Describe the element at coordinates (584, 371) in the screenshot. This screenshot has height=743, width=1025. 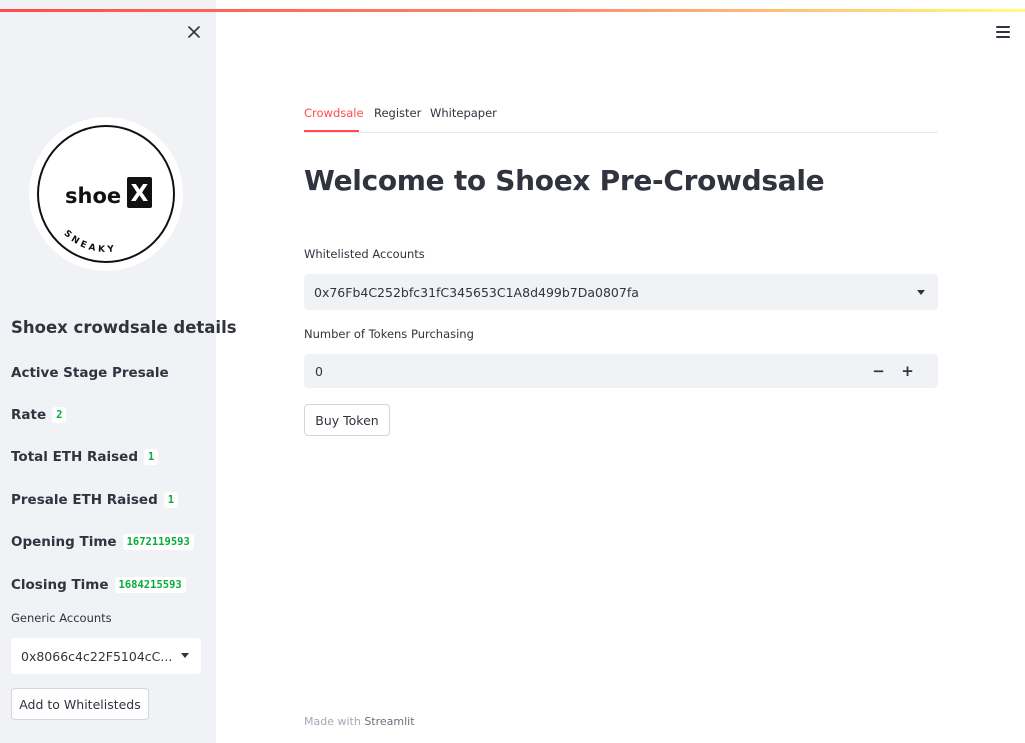
I see `tokens-input` at that location.